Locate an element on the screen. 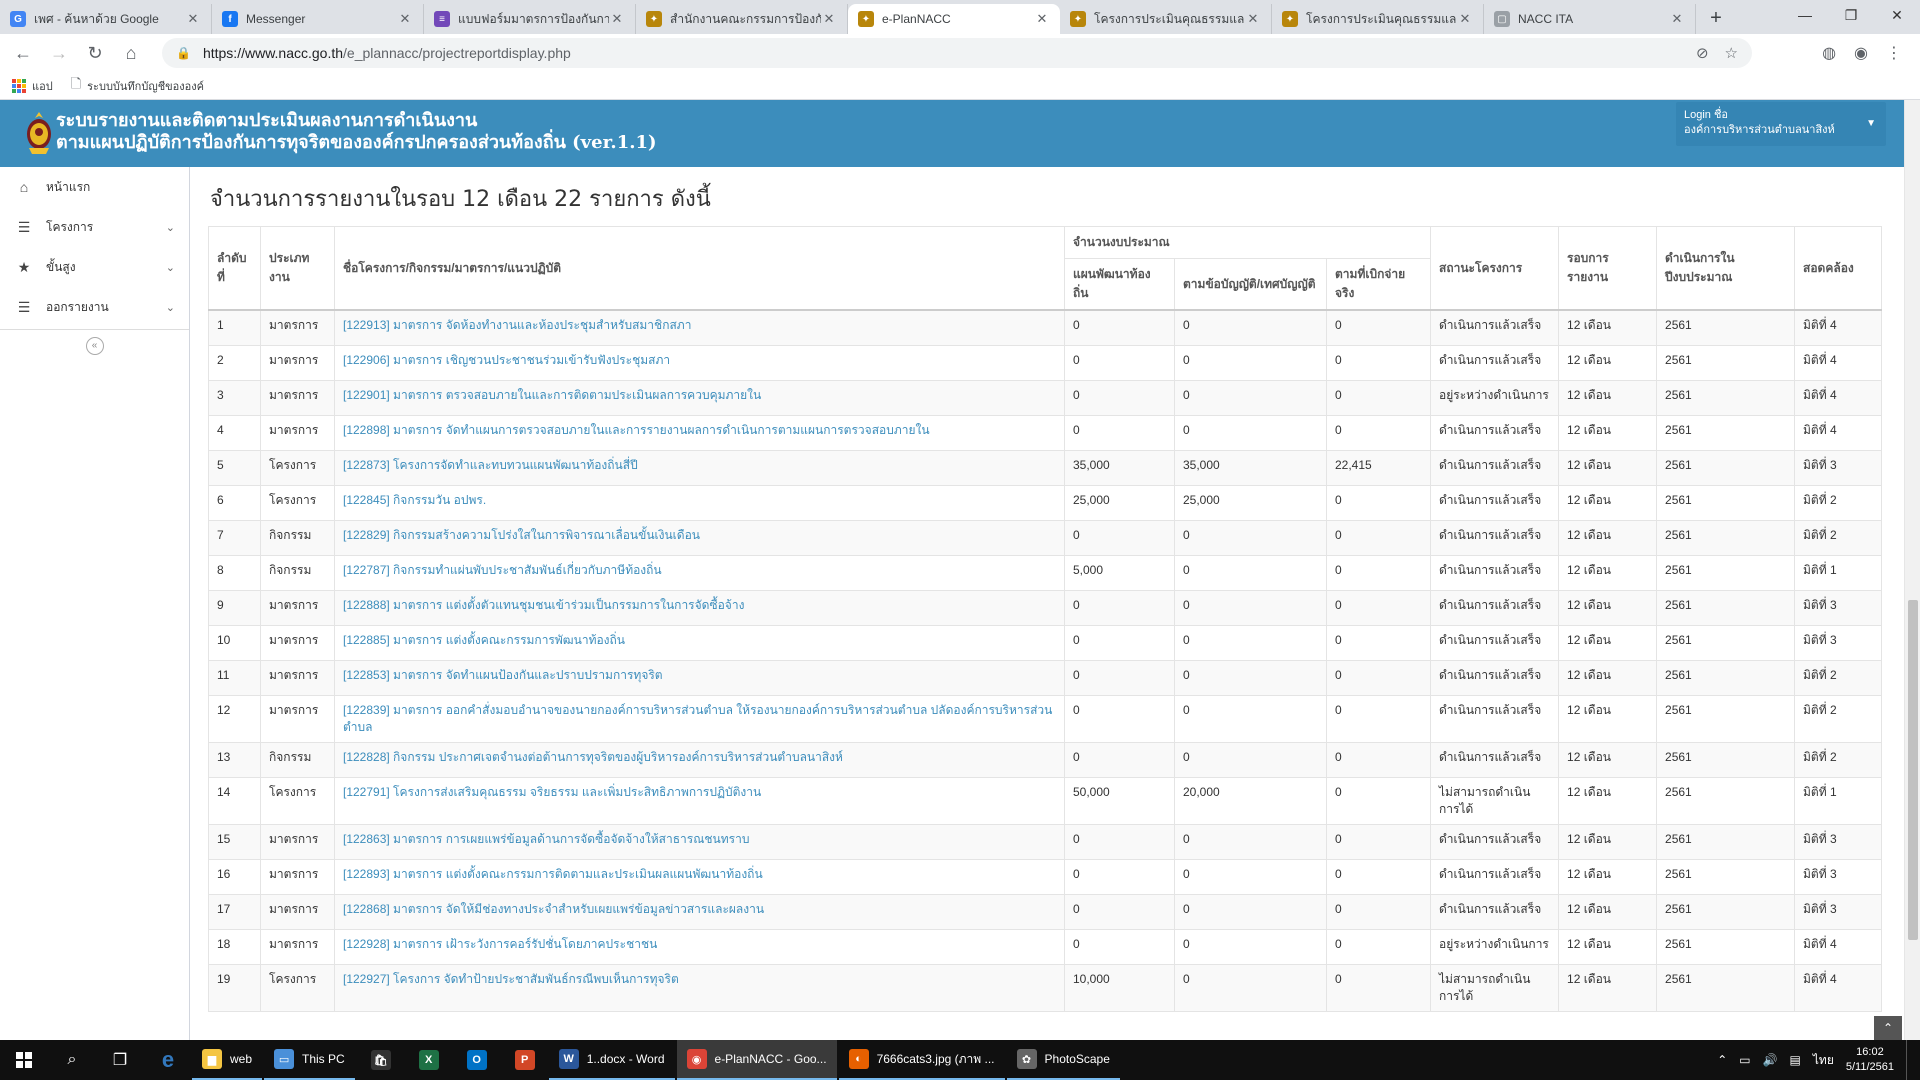 This screenshot has width=1920, height=1080. cell-no: 16 is located at coordinates (234, 876).